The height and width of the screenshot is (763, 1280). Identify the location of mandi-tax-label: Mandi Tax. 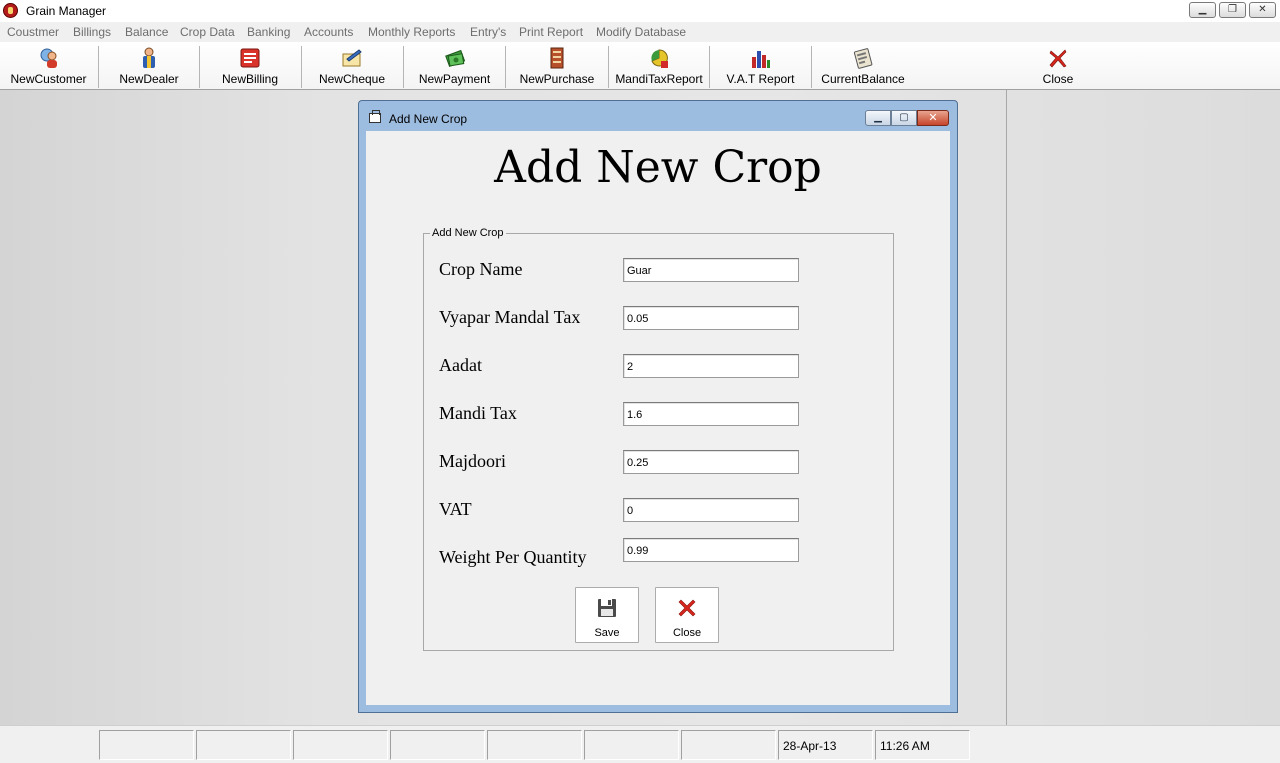
(478, 413).